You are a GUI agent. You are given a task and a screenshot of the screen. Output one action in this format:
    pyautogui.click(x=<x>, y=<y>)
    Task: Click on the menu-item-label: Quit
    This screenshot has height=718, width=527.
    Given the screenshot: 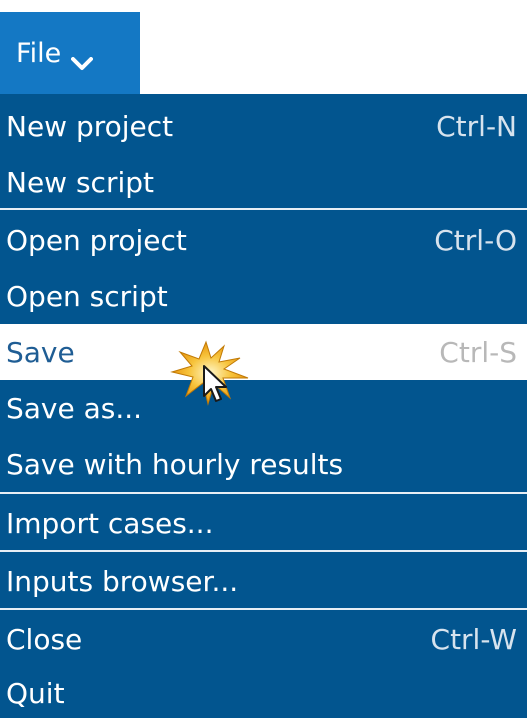 What is the action you would take?
    pyautogui.click(x=35, y=693)
    